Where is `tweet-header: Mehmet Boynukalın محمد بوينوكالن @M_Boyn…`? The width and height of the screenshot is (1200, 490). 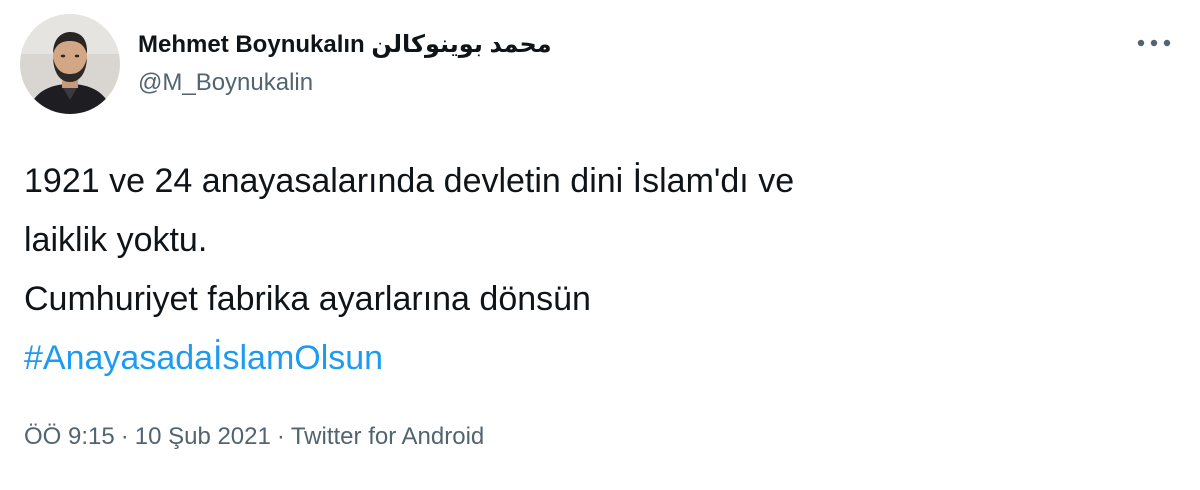
tweet-header: Mehmet Boynukalın محمد بوينوكالن @M_Boyn… is located at coordinates (286, 64).